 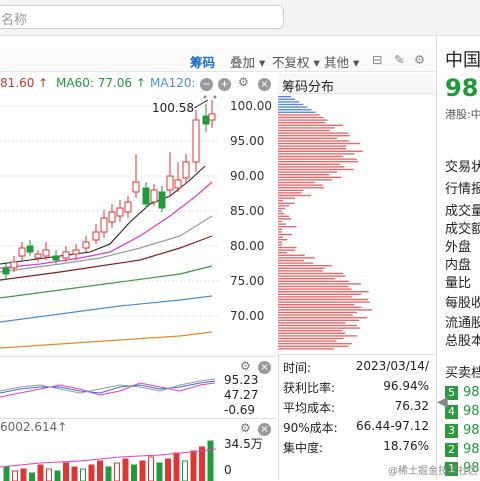 I want to click on oscillator-value-2: 47.27, so click(x=241, y=395).